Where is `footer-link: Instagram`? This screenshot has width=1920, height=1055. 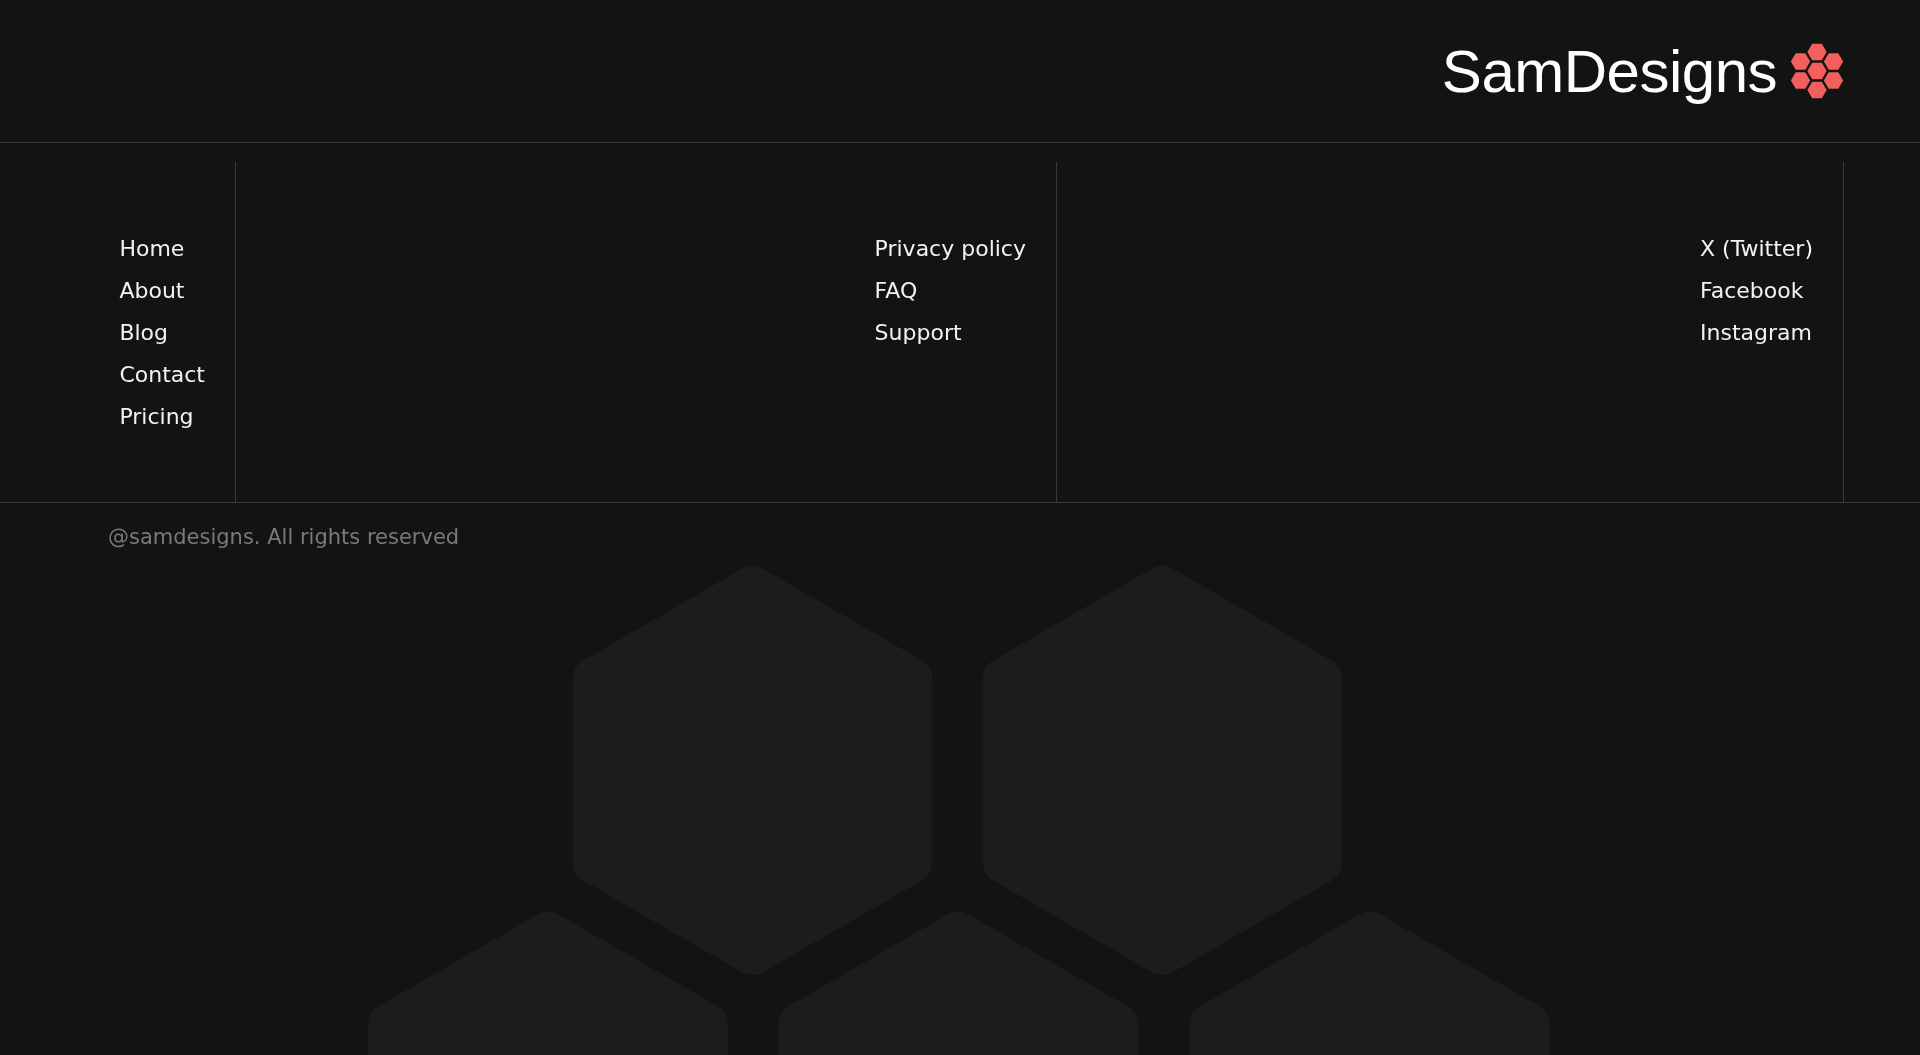 footer-link: Instagram is located at coordinates (1756, 333).